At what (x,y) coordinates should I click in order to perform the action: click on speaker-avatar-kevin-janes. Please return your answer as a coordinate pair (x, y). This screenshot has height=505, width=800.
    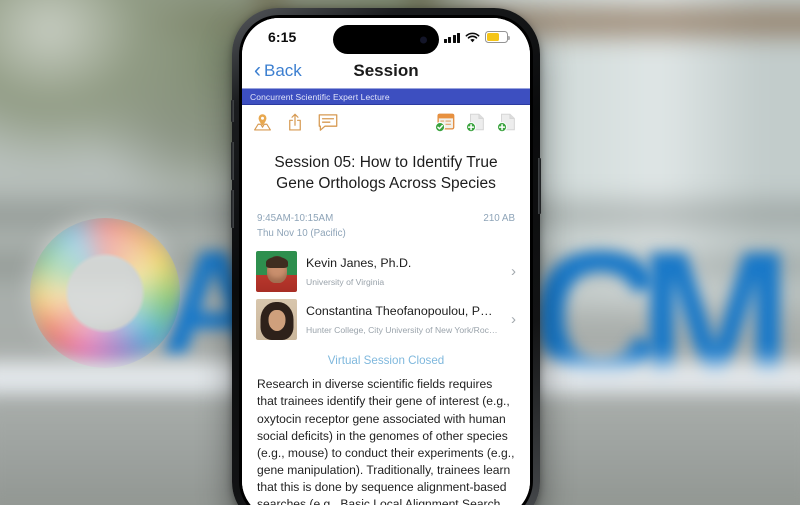
    Looking at the image, I should click on (276, 272).